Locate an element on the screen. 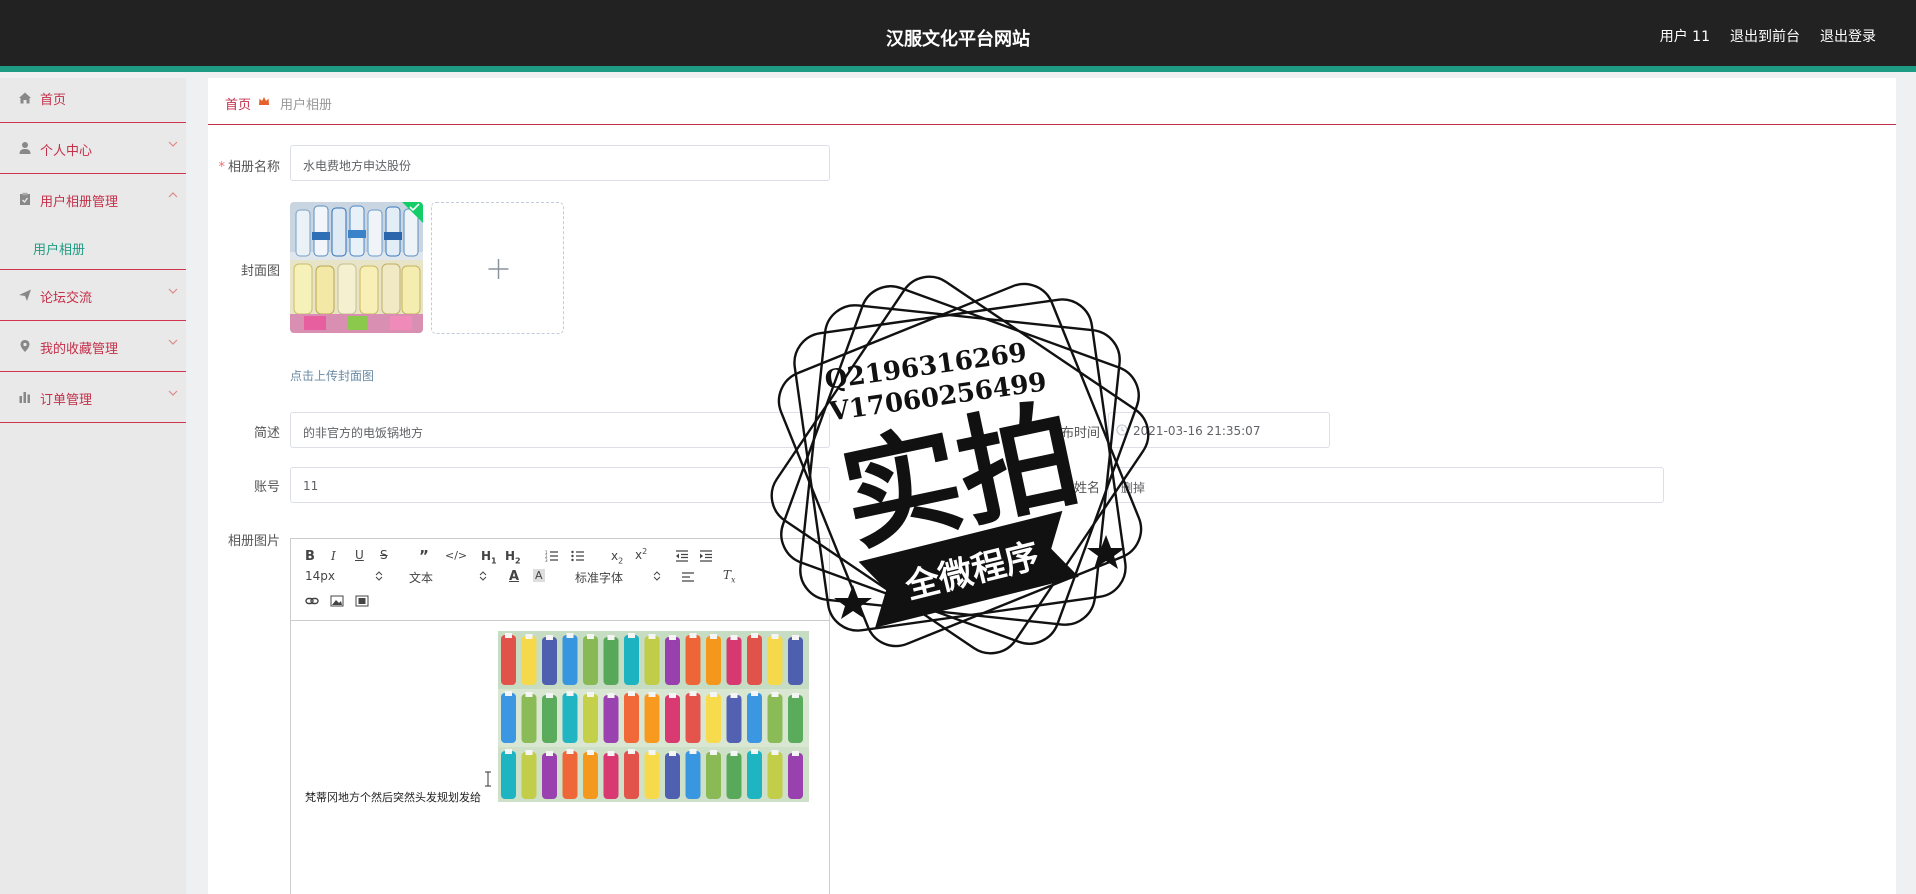 The image size is (1916, 894). code-block-icon: </> is located at coordinates (456, 555).